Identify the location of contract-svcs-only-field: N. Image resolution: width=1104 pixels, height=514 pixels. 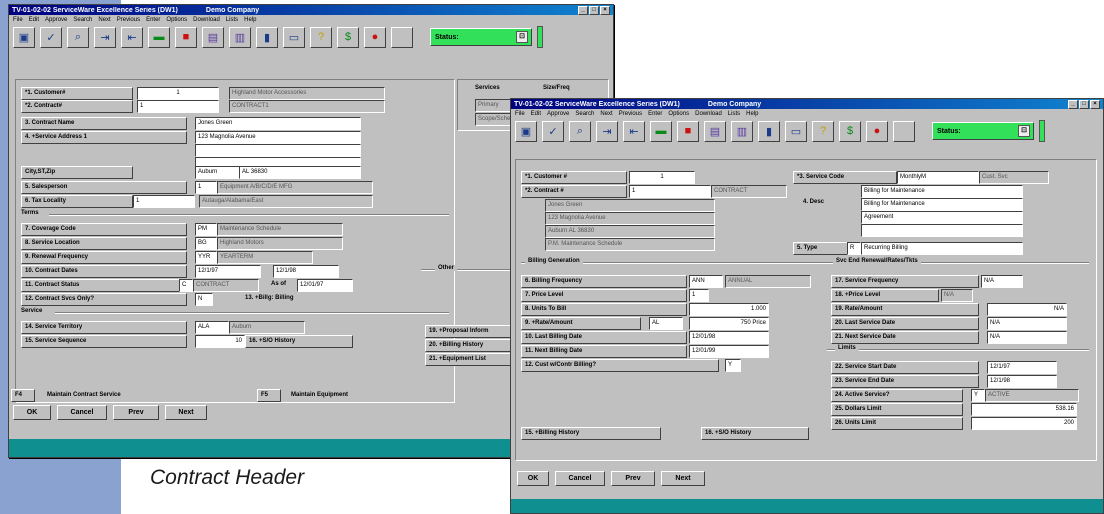
(204, 299).